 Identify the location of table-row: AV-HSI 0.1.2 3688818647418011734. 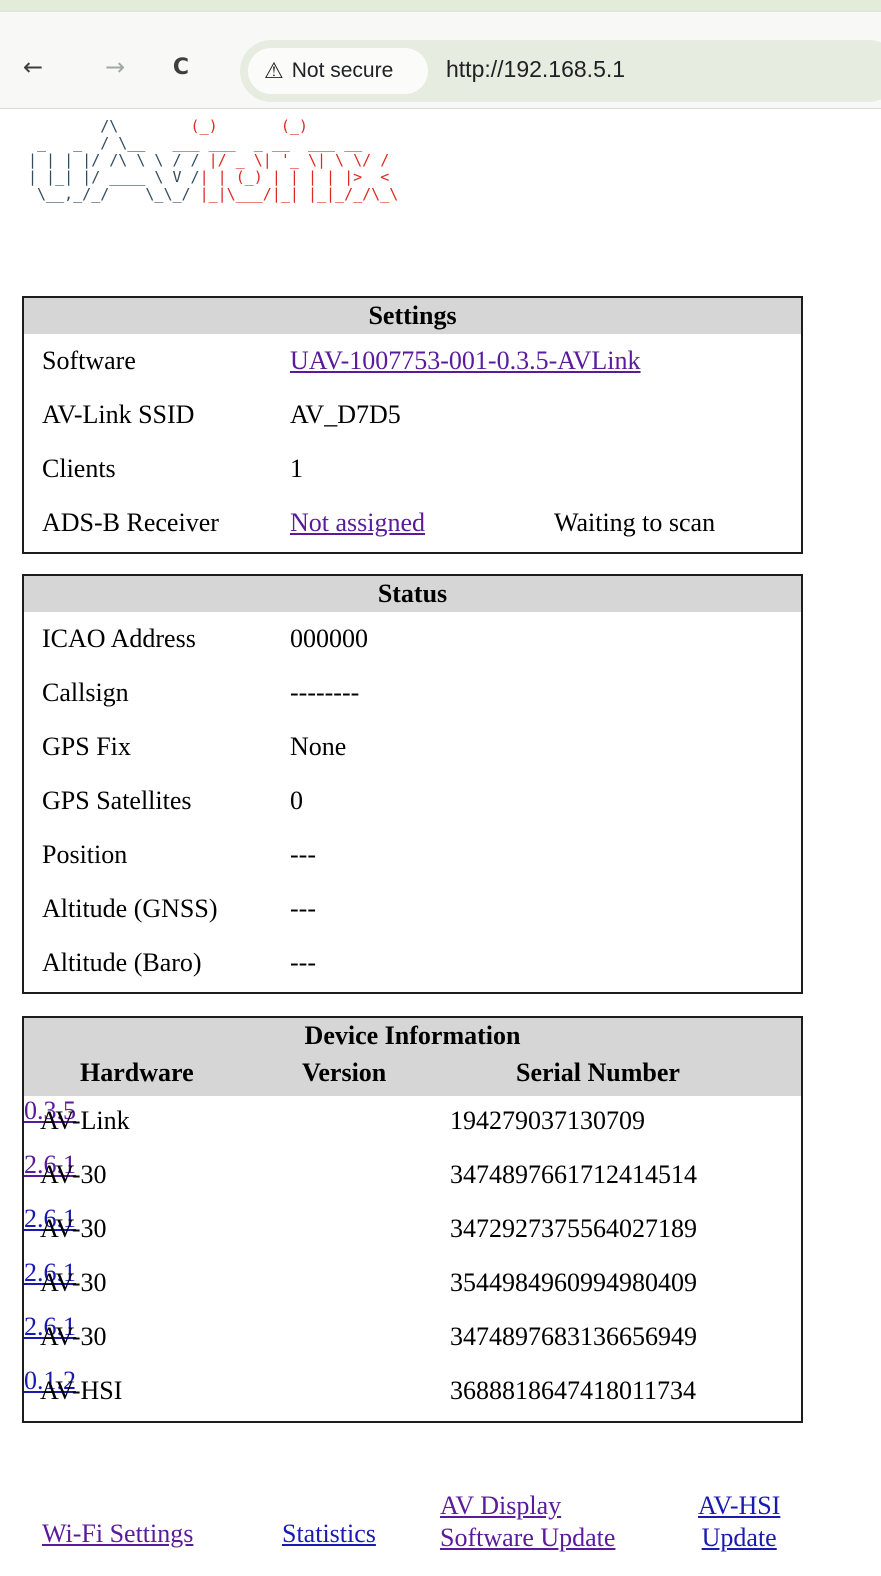
(412, 1393).